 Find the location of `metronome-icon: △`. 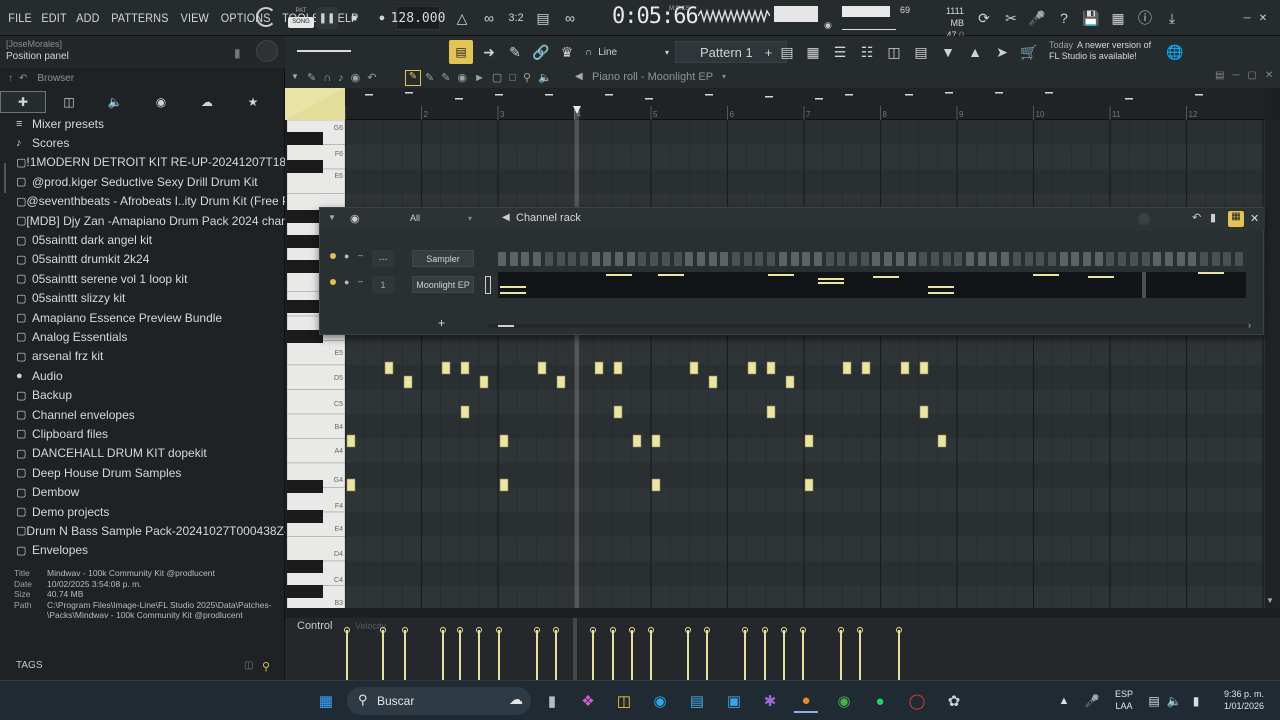

metronome-icon: △ is located at coordinates (462, 18).